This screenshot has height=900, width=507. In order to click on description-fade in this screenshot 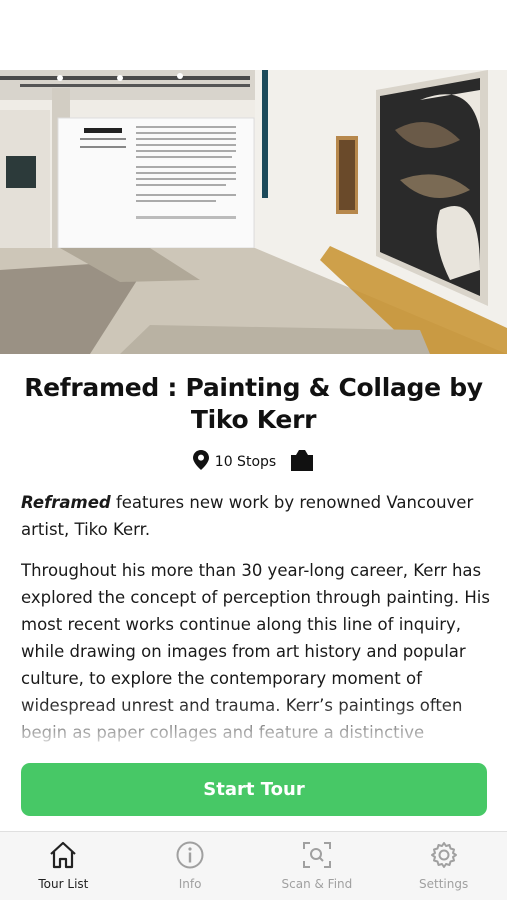, I will do `click(253, 725)`.